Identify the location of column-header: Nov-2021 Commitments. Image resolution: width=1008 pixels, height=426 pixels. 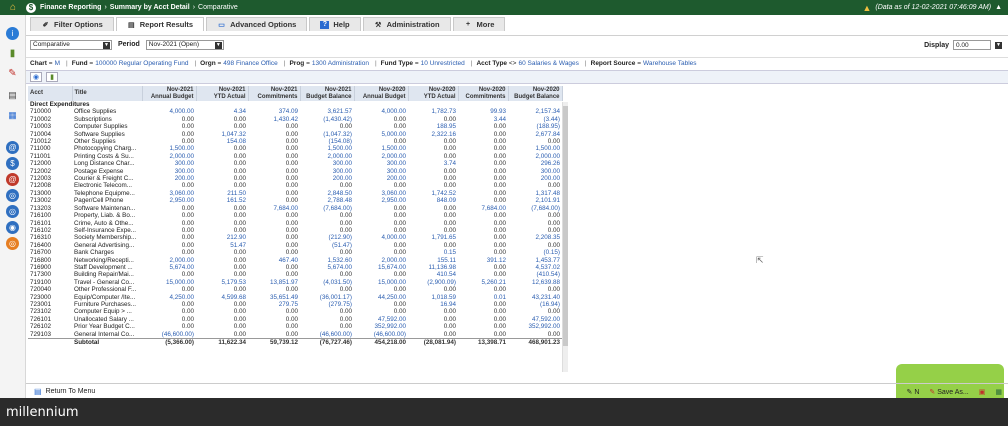
(274, 93).